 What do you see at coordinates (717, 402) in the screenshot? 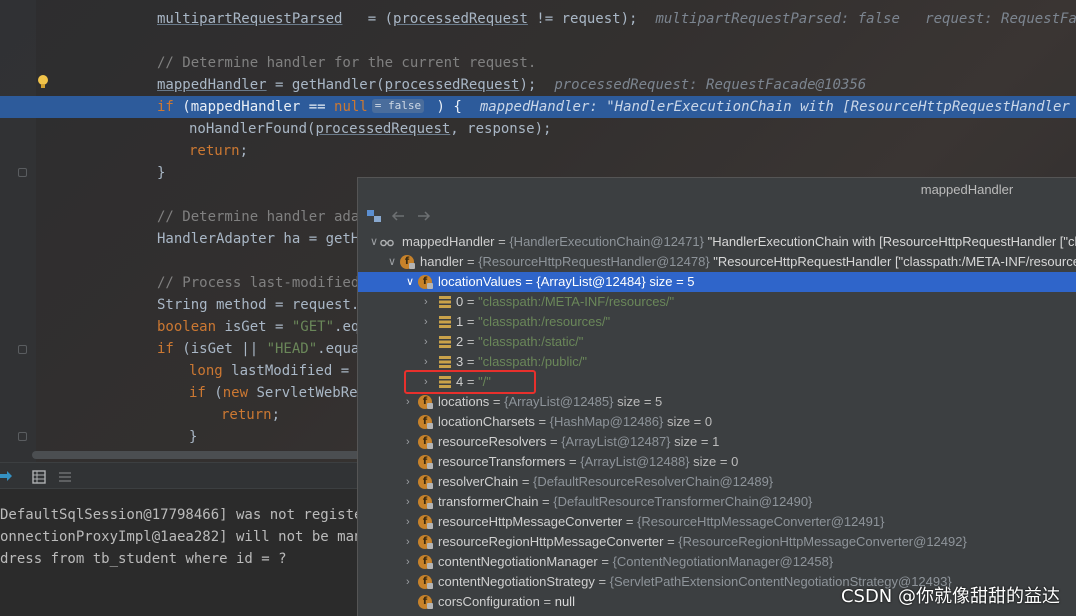
I see `tree-row-locations: › f locations = {ArrayList@12485} size = 5` at bounding box center [717, 402].